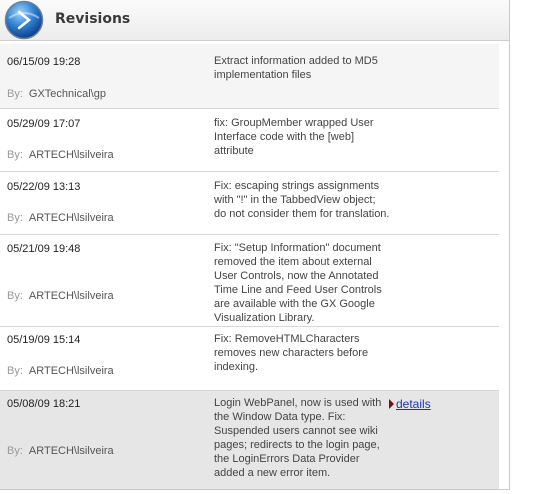 This screenshot has width=536, height=494. What do you see at coordinates (44, 62) in the screenshot?
I see `revision-date: 06/15/09 19:28` at bounding box center [44, 62].